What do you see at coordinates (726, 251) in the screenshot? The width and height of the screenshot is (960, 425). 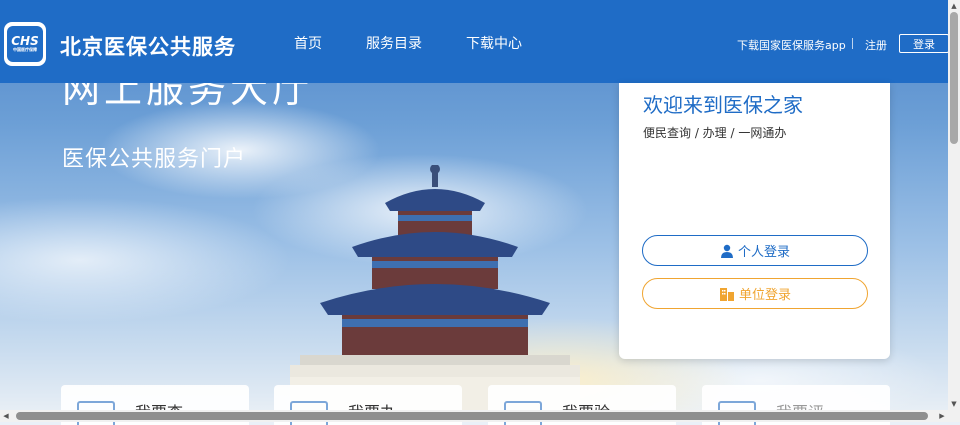 I see `person-icon` at bounding box center [726, 251].